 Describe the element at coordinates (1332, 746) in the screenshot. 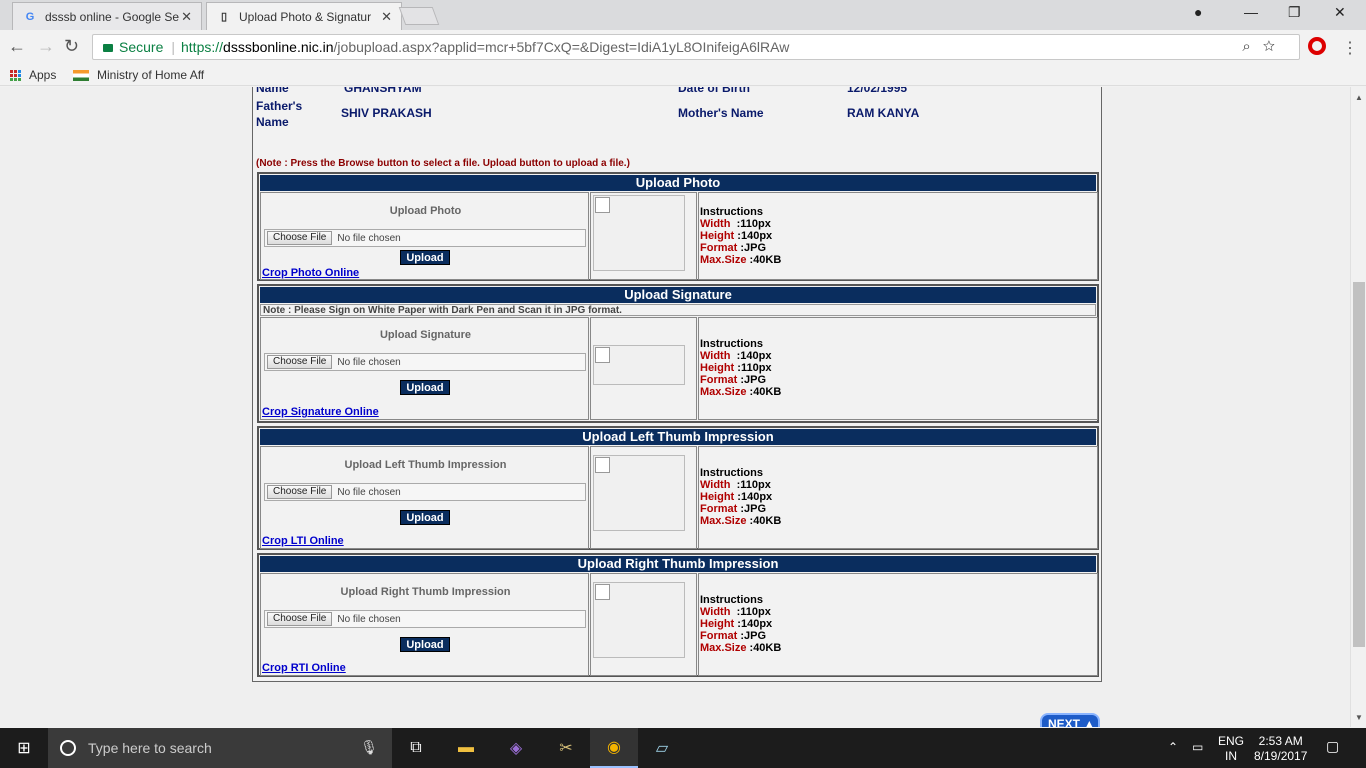

I see `notification-icon: ▢` at that location.